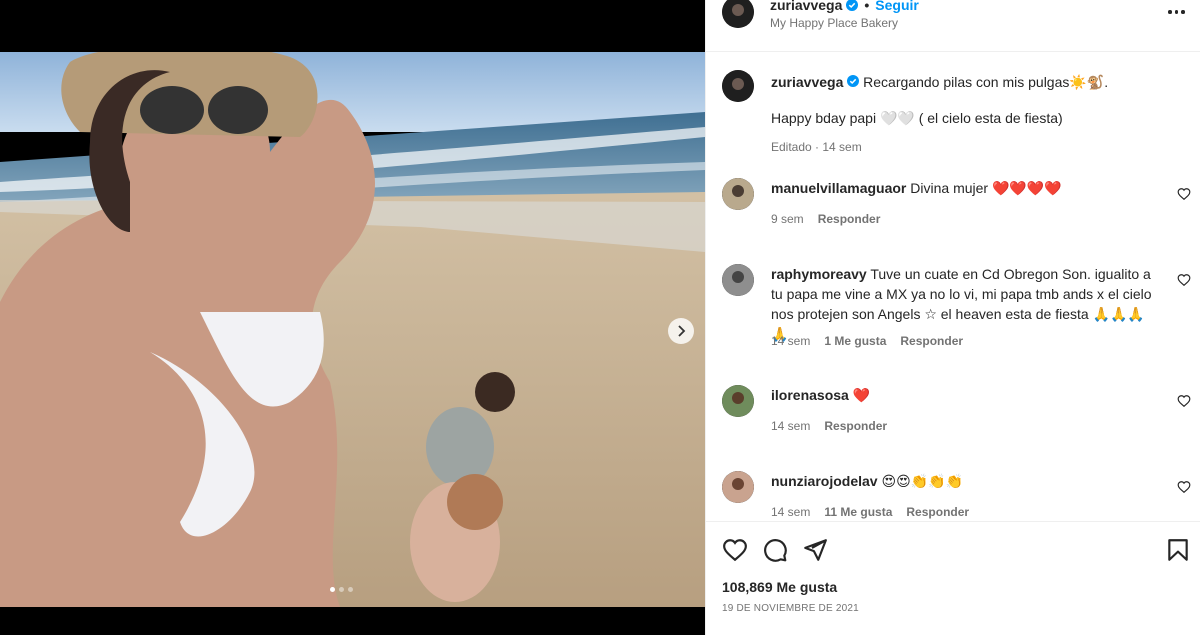  Describe the element at coordinates (861, 395) in the screenshot. I see `comment-body: ❤️` at that location.